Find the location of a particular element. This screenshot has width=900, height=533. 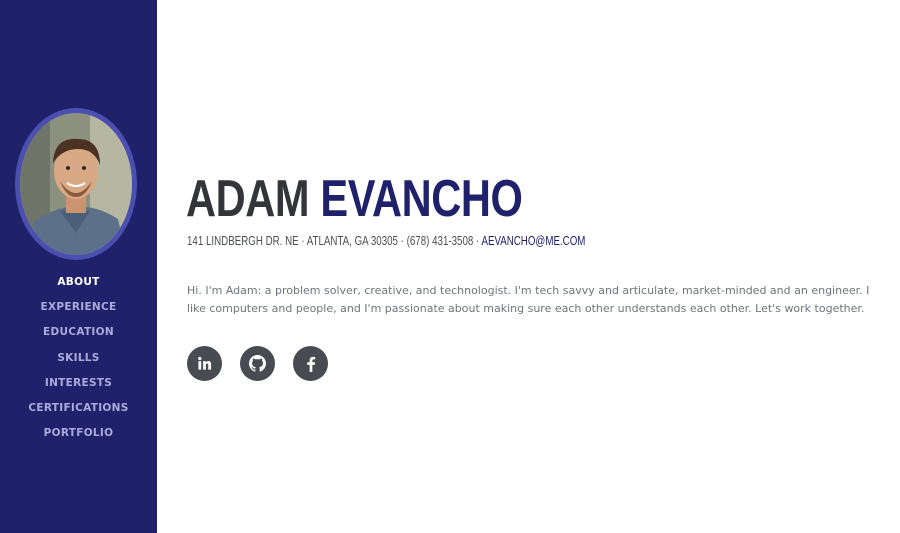

nav-item-certifications: CERTIFICATIONS is located at coordinates (78, 412).